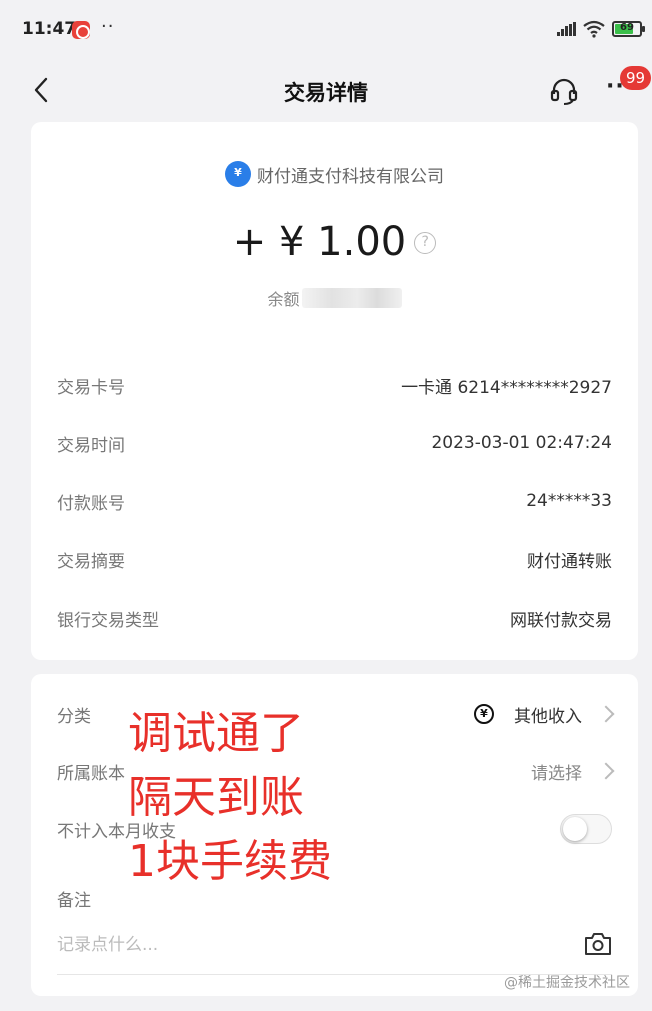 The image size is (652, 1011). I want to click on balance-row: 余额, so click(334, 298).